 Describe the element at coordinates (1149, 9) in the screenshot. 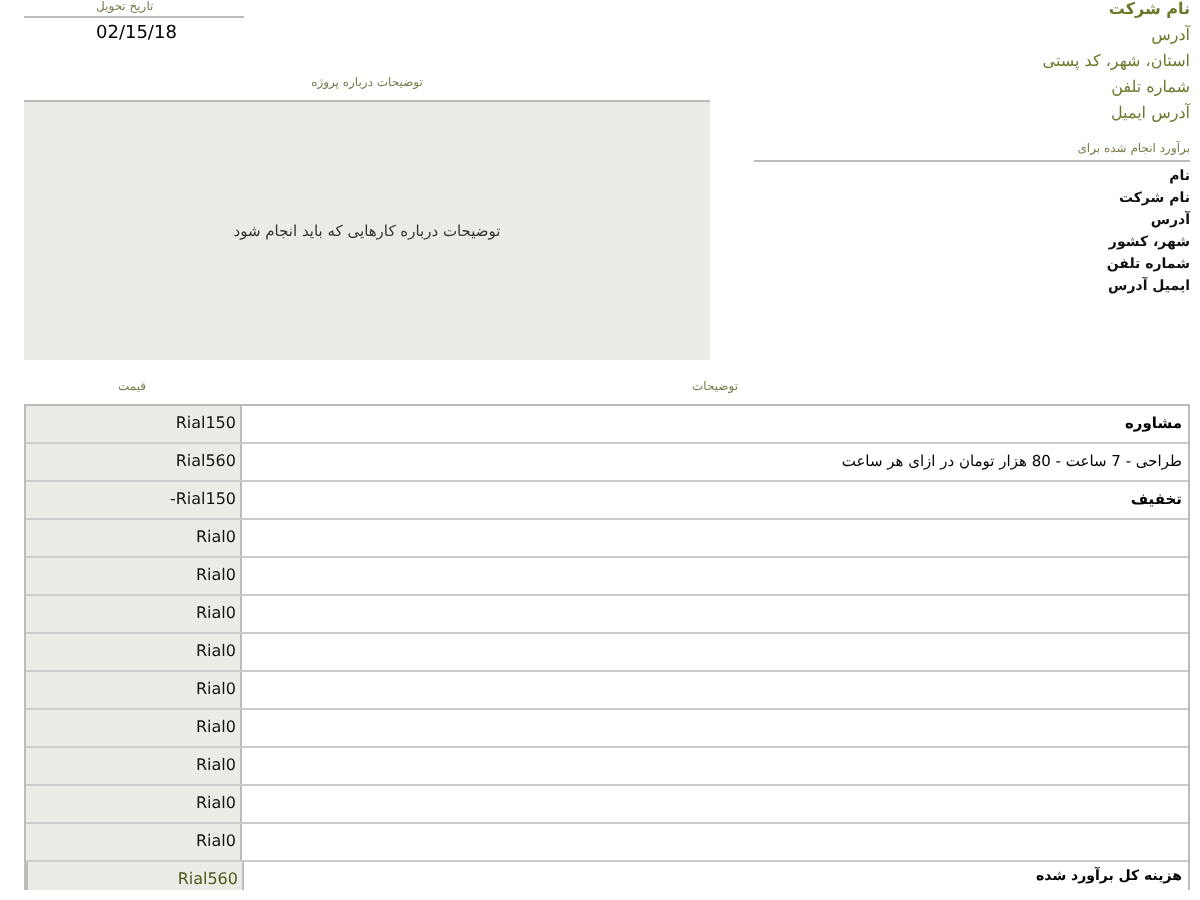

I see `company-name: نام شرکت` at that location.